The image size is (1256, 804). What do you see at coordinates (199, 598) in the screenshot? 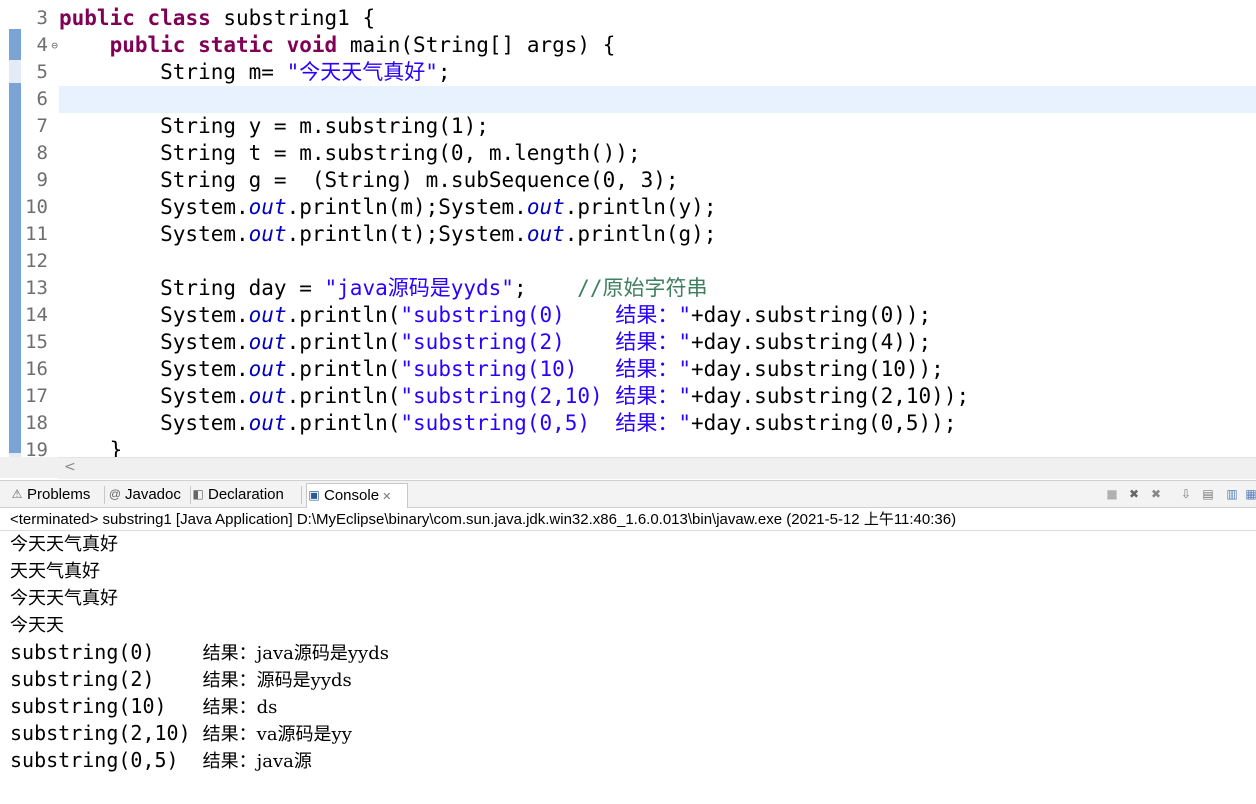
I see `console-output-line: 今天天气真好` at bounding box center [199, 598].